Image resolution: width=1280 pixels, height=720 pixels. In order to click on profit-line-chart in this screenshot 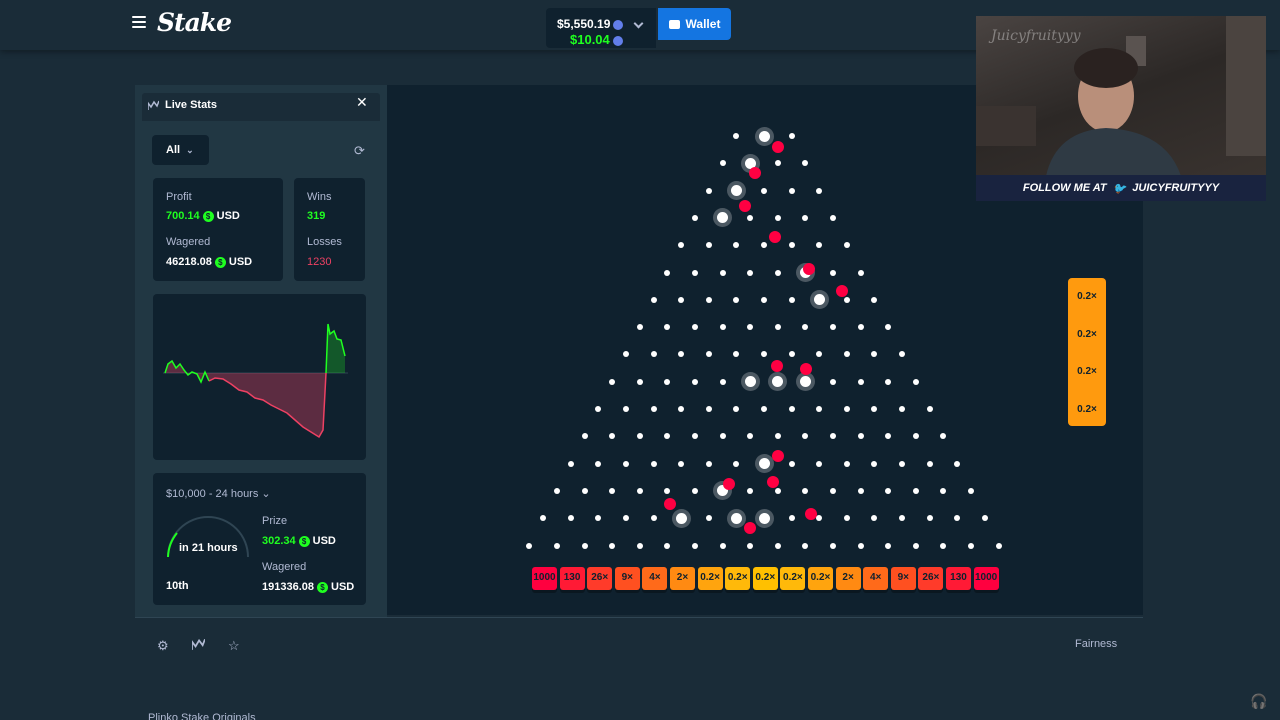, I will do `click(255, 381)`.